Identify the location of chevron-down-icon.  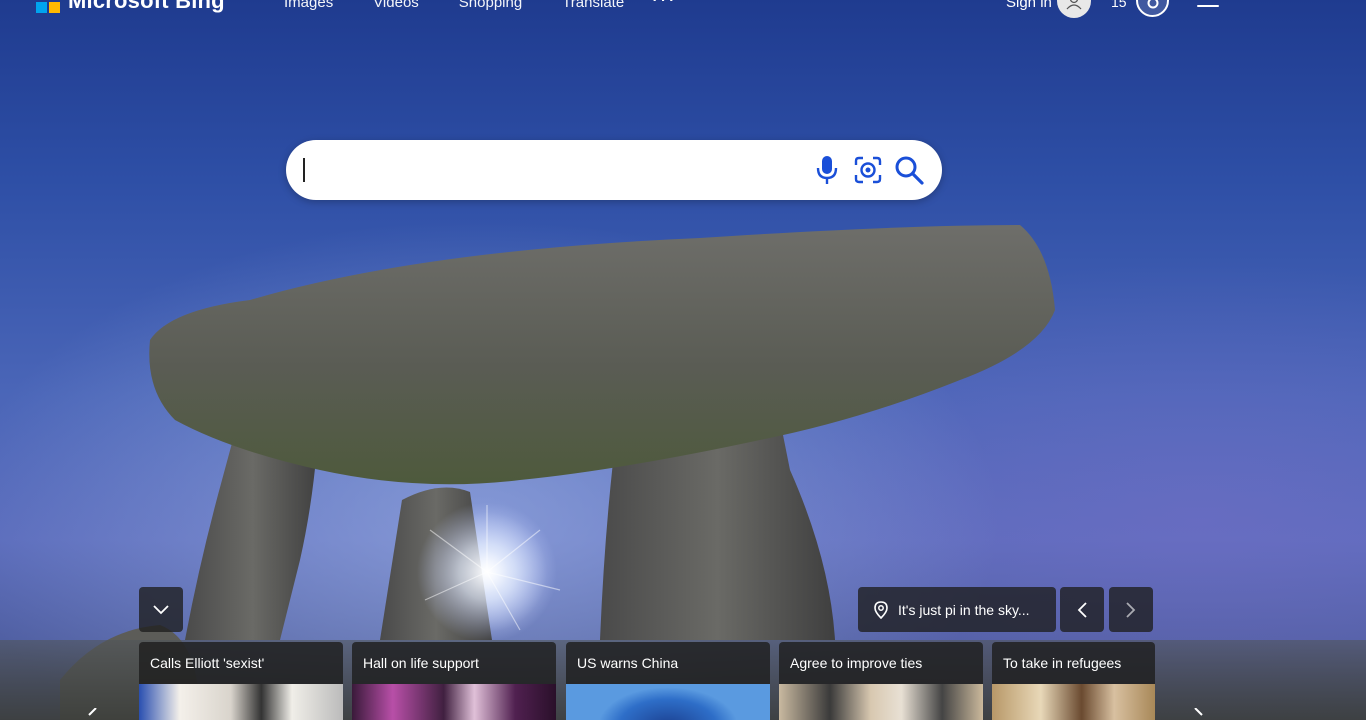
(161, 609).